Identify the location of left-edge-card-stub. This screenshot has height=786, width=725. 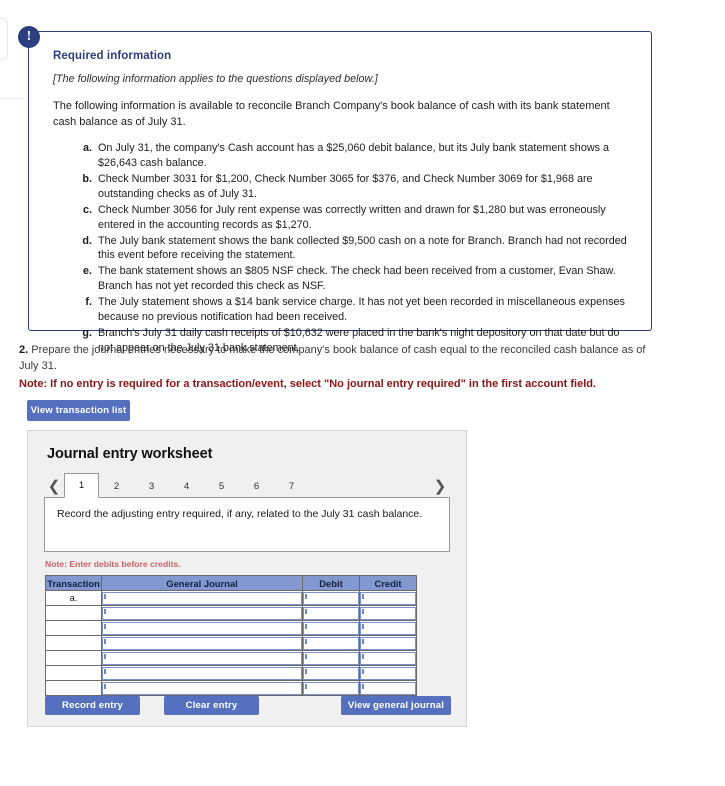
(4, 39).